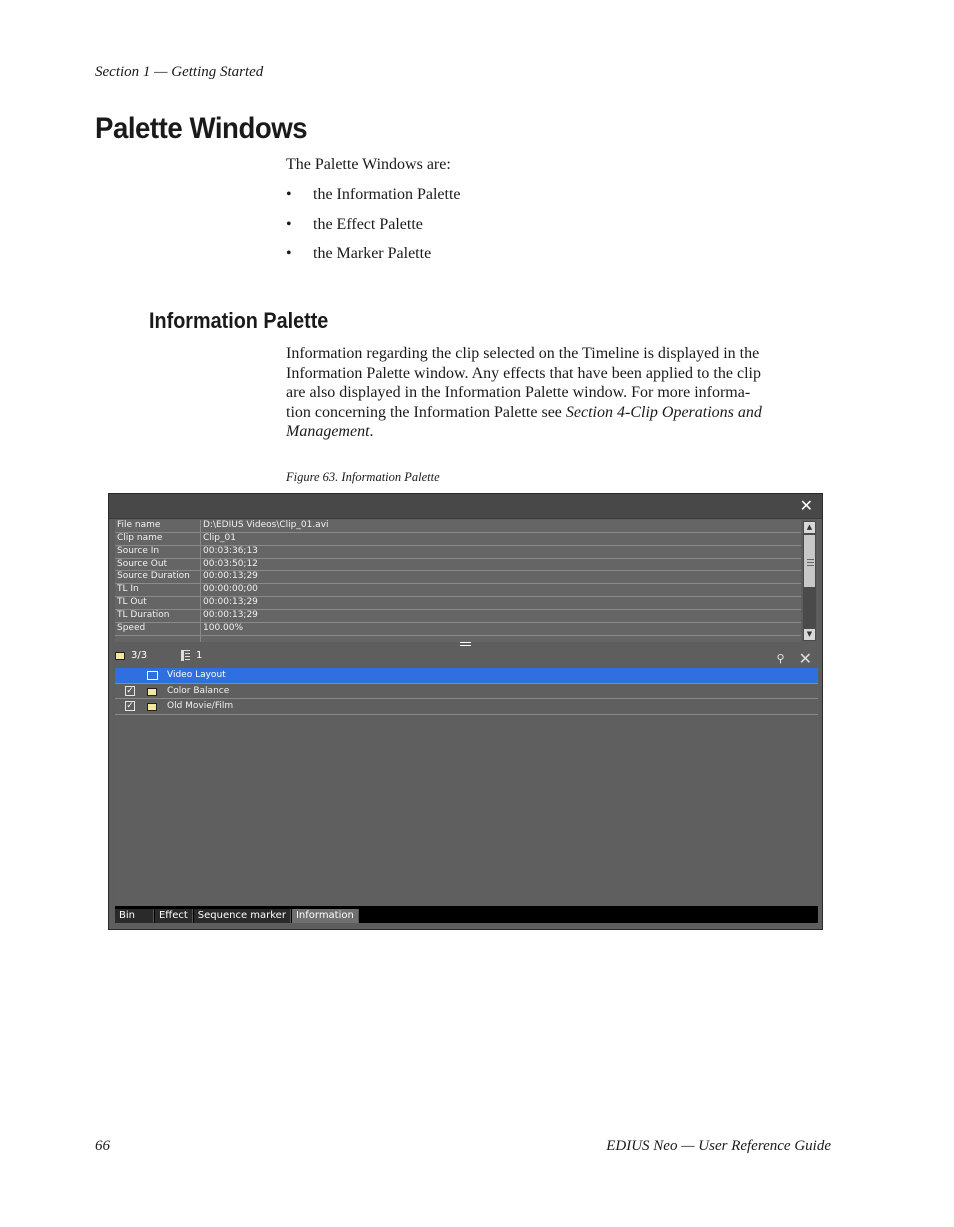 The height and width of the screenshot is (1227, 954). What do you see at coordinates (173, 916) in the screenshot?
I see `tab-effect: Effect` at bounding box center [173, 916].